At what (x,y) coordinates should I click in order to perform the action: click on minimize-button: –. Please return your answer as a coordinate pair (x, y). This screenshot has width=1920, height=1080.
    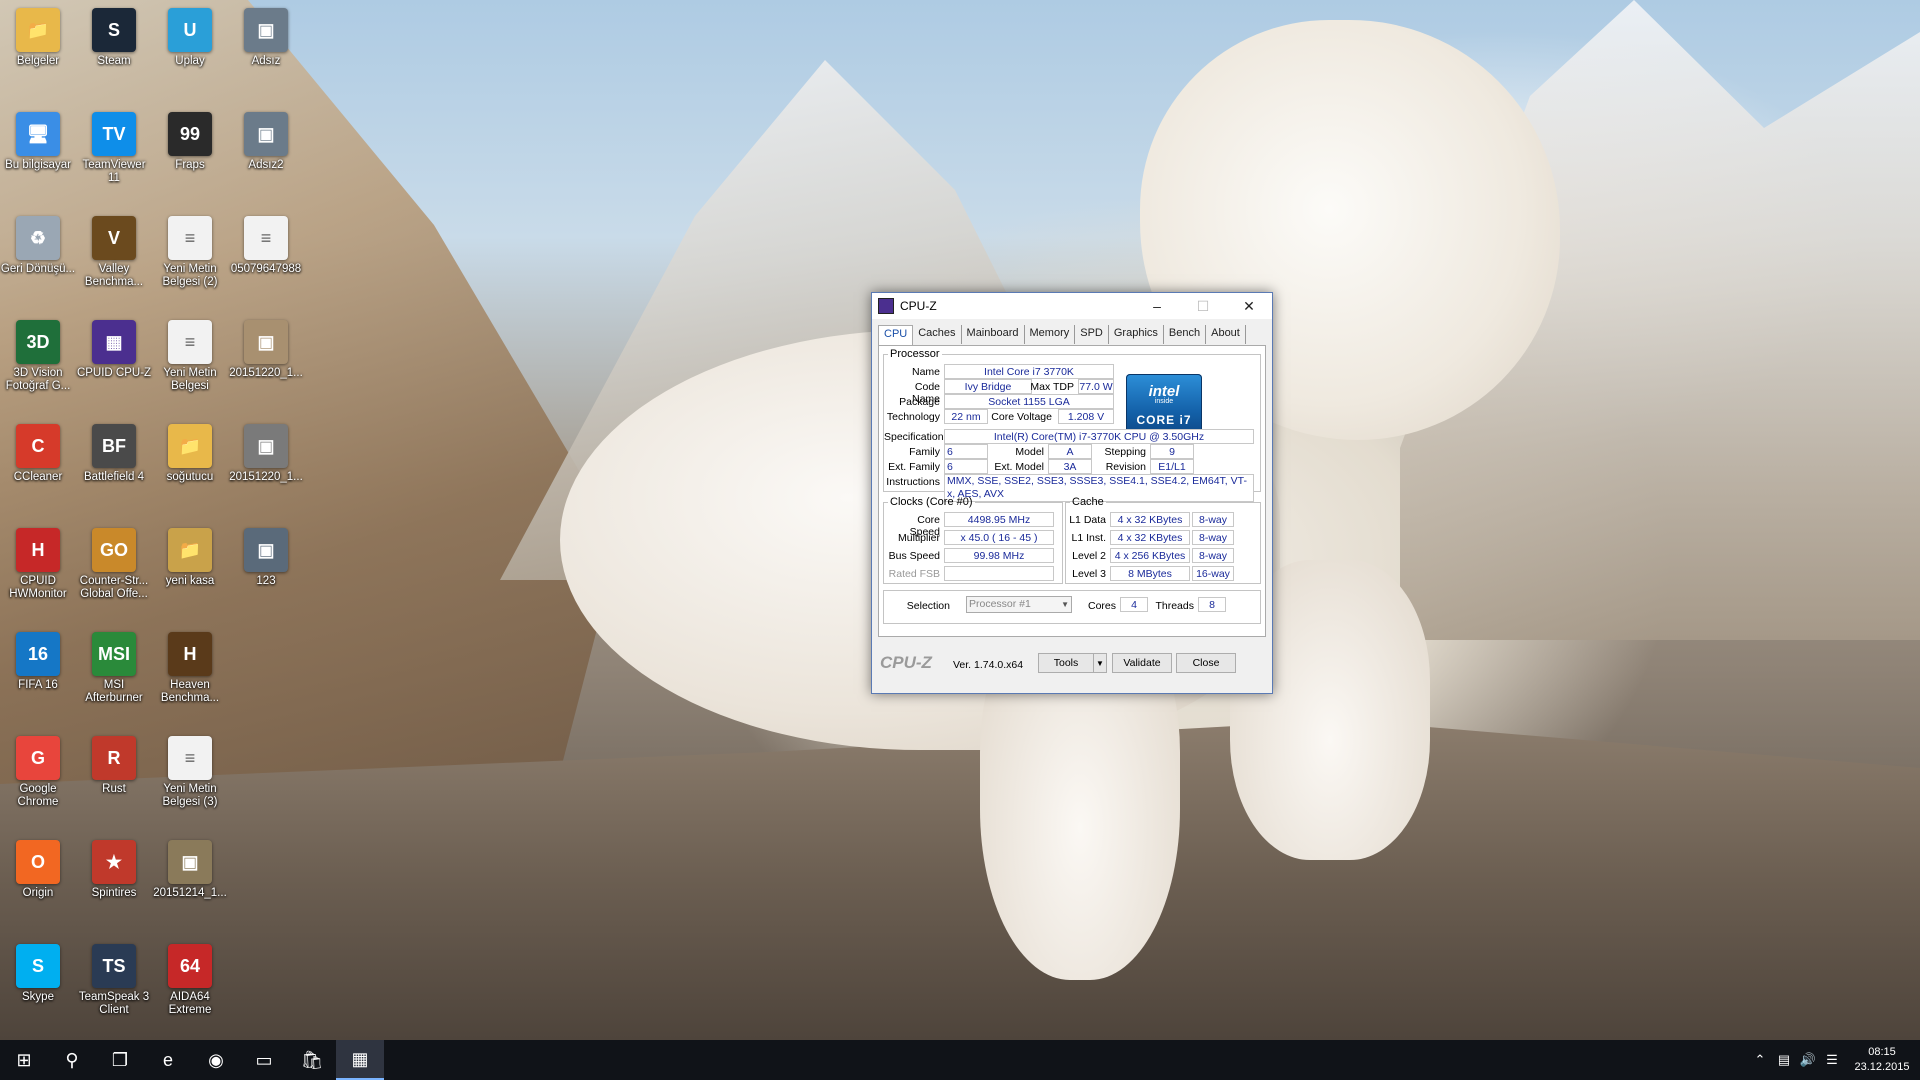
    Looking at the image, I should click on (1157, 306).